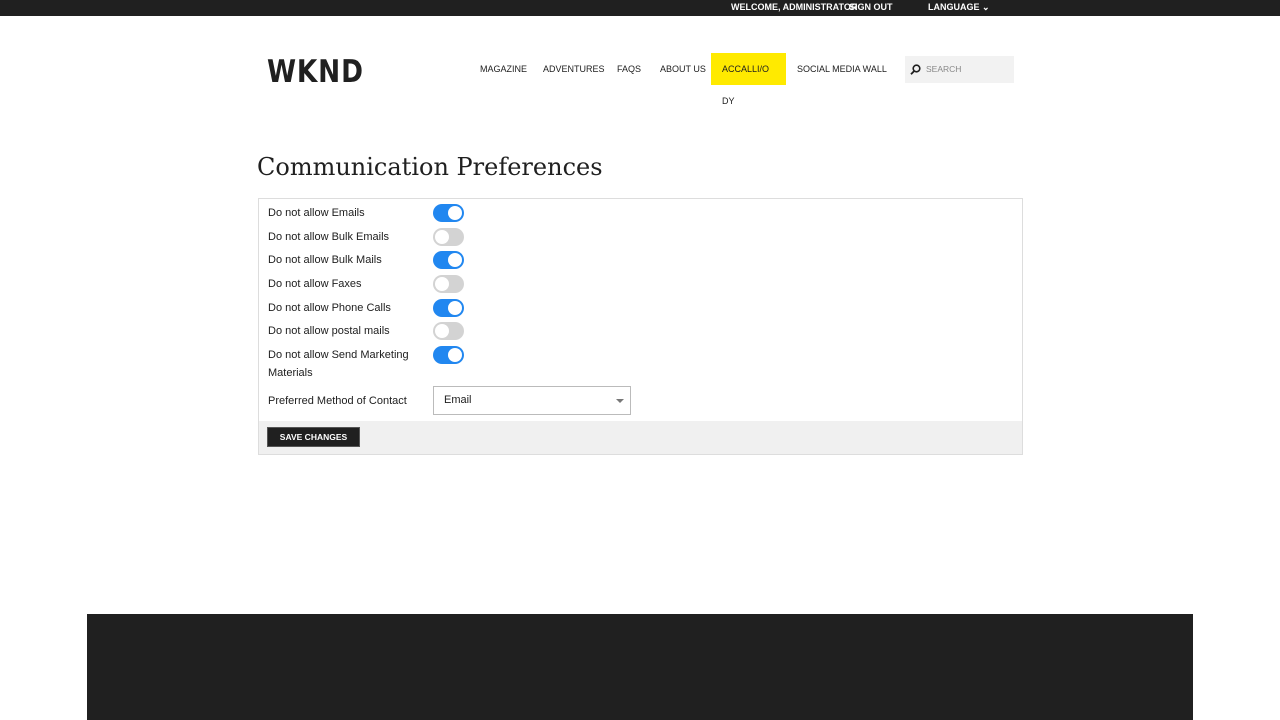  What do you see at coordinates (986, 7) in the screenshot?
I see `chevron-down-icon: ⌄` at bounding box center [986, 7].